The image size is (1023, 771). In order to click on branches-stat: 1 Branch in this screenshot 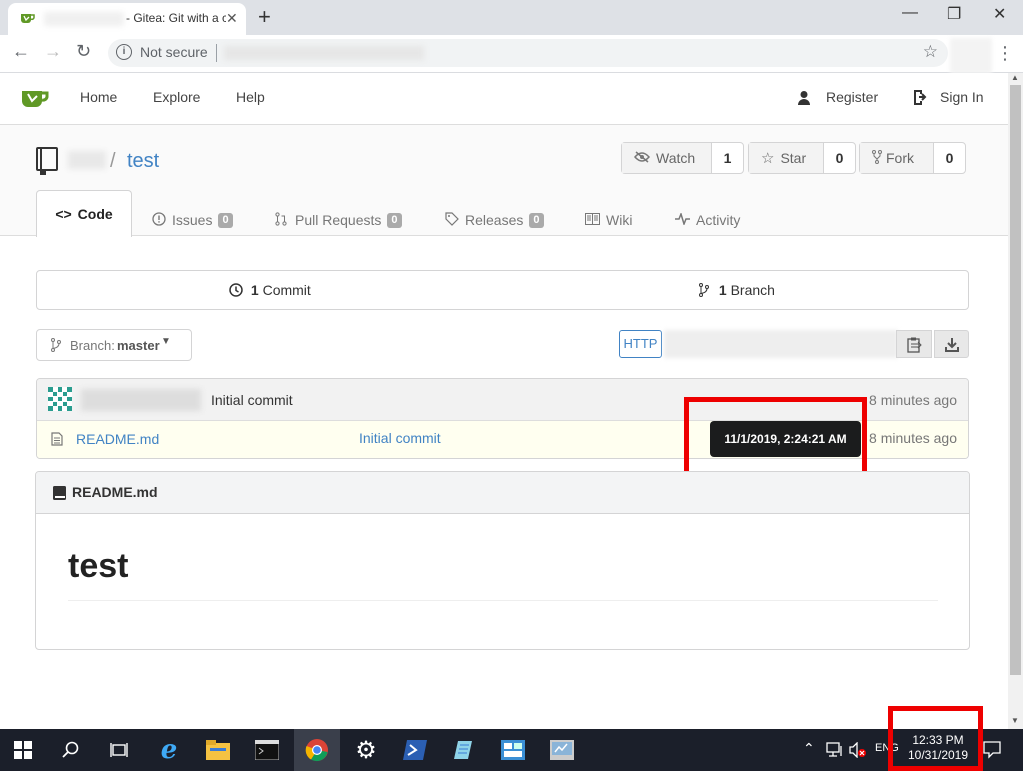, I will do `click(737, 290)`.